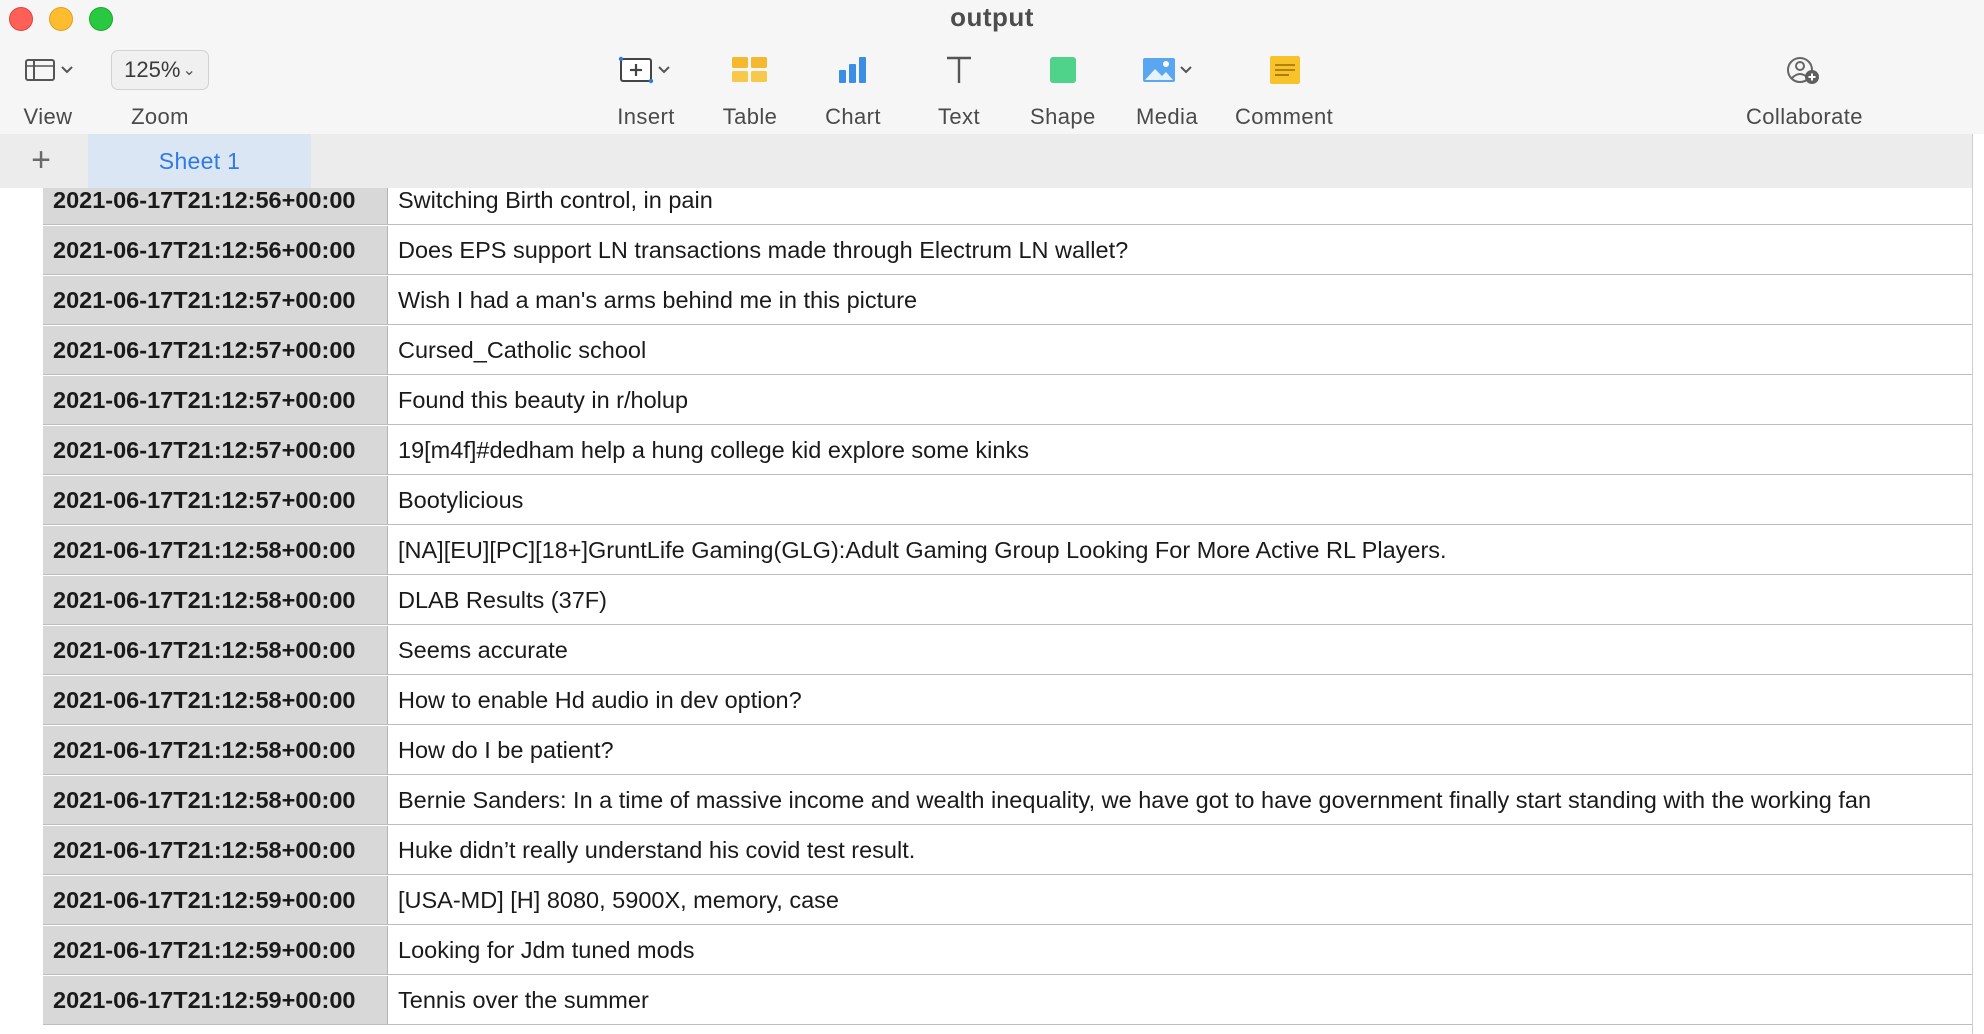  I want to click on comment-icon, so click(1284, 70).